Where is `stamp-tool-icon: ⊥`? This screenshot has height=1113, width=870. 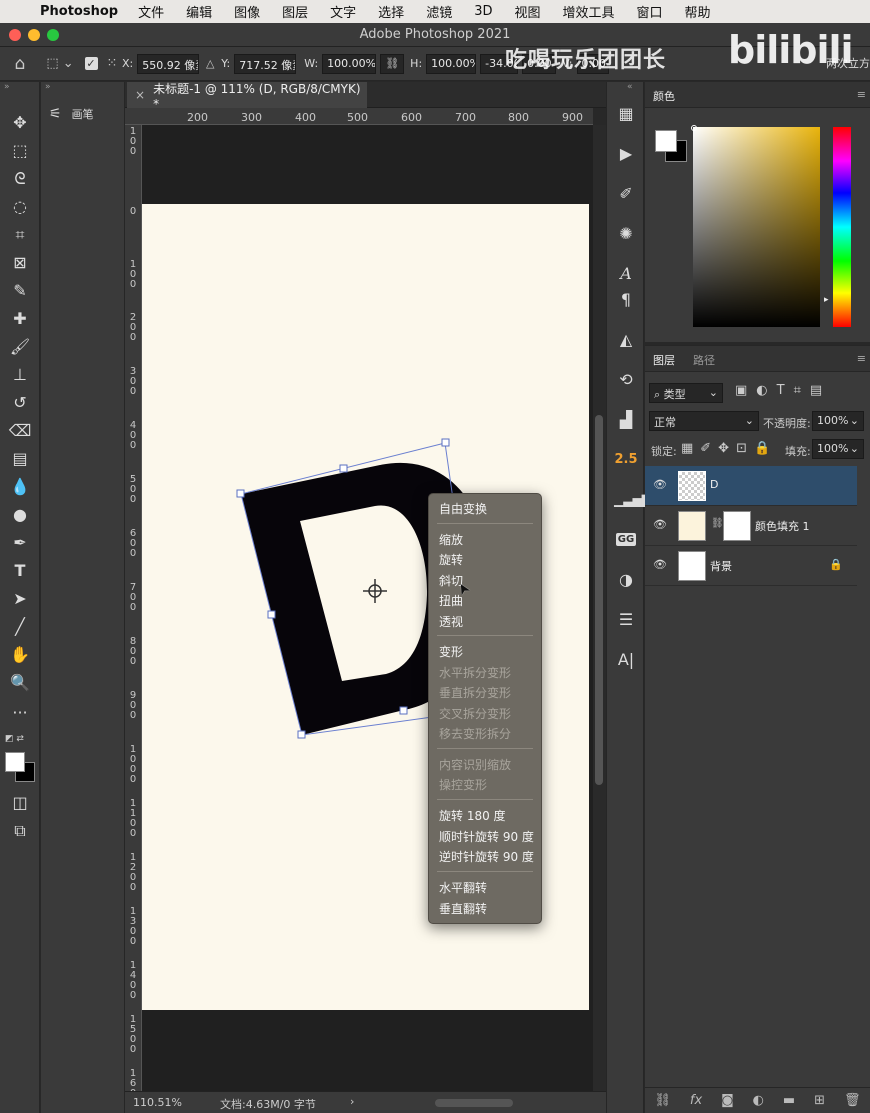
stamp-tool-icon: ⊥ is located at coordinates (20, 375).